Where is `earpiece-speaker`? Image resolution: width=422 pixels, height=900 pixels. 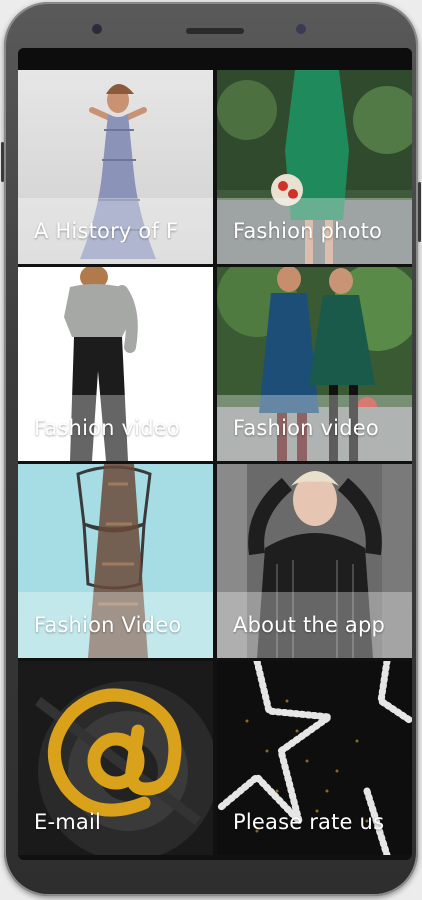
earpiece-speaker is located at coordinates (215, 31).